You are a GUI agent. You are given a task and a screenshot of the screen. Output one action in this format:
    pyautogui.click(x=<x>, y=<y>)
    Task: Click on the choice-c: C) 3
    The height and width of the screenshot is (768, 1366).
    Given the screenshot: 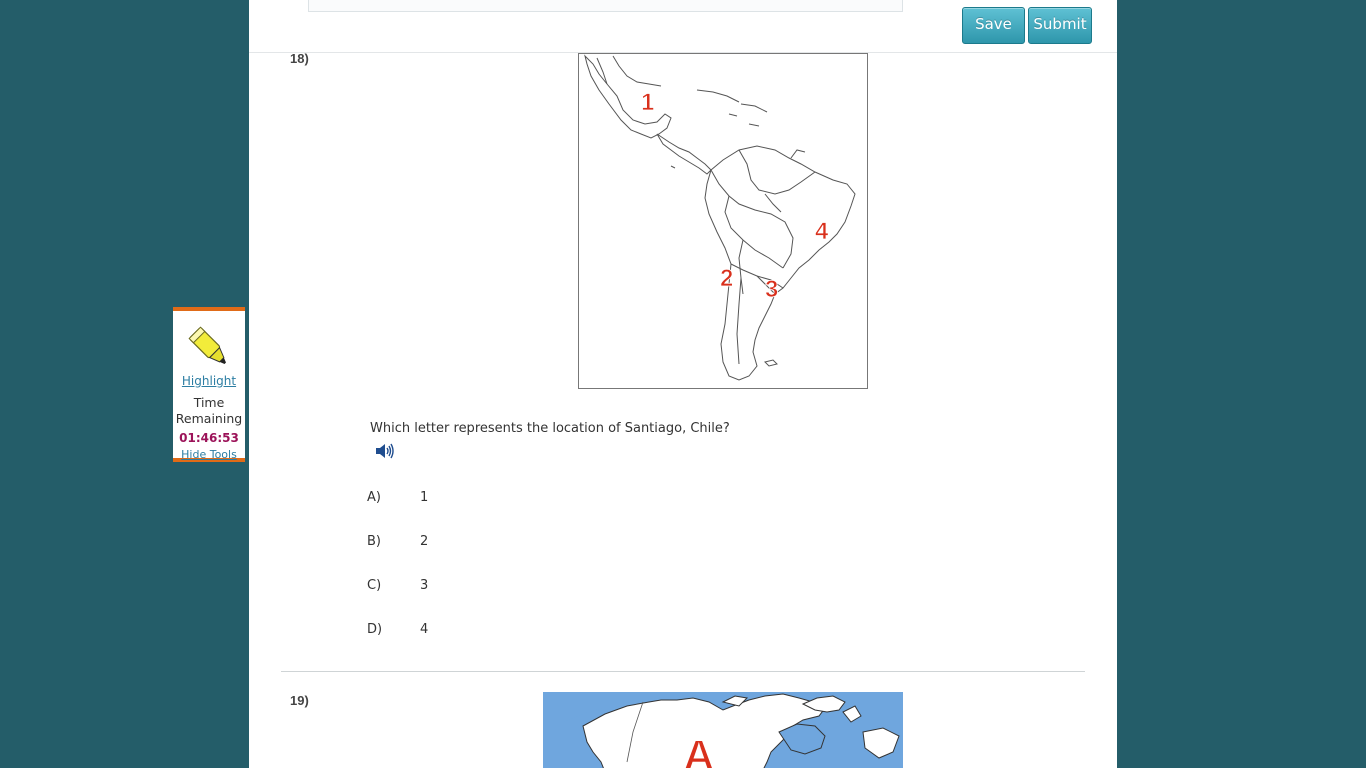 What is the action you would take?
    pyautogui.click(x=427, y=588)
    